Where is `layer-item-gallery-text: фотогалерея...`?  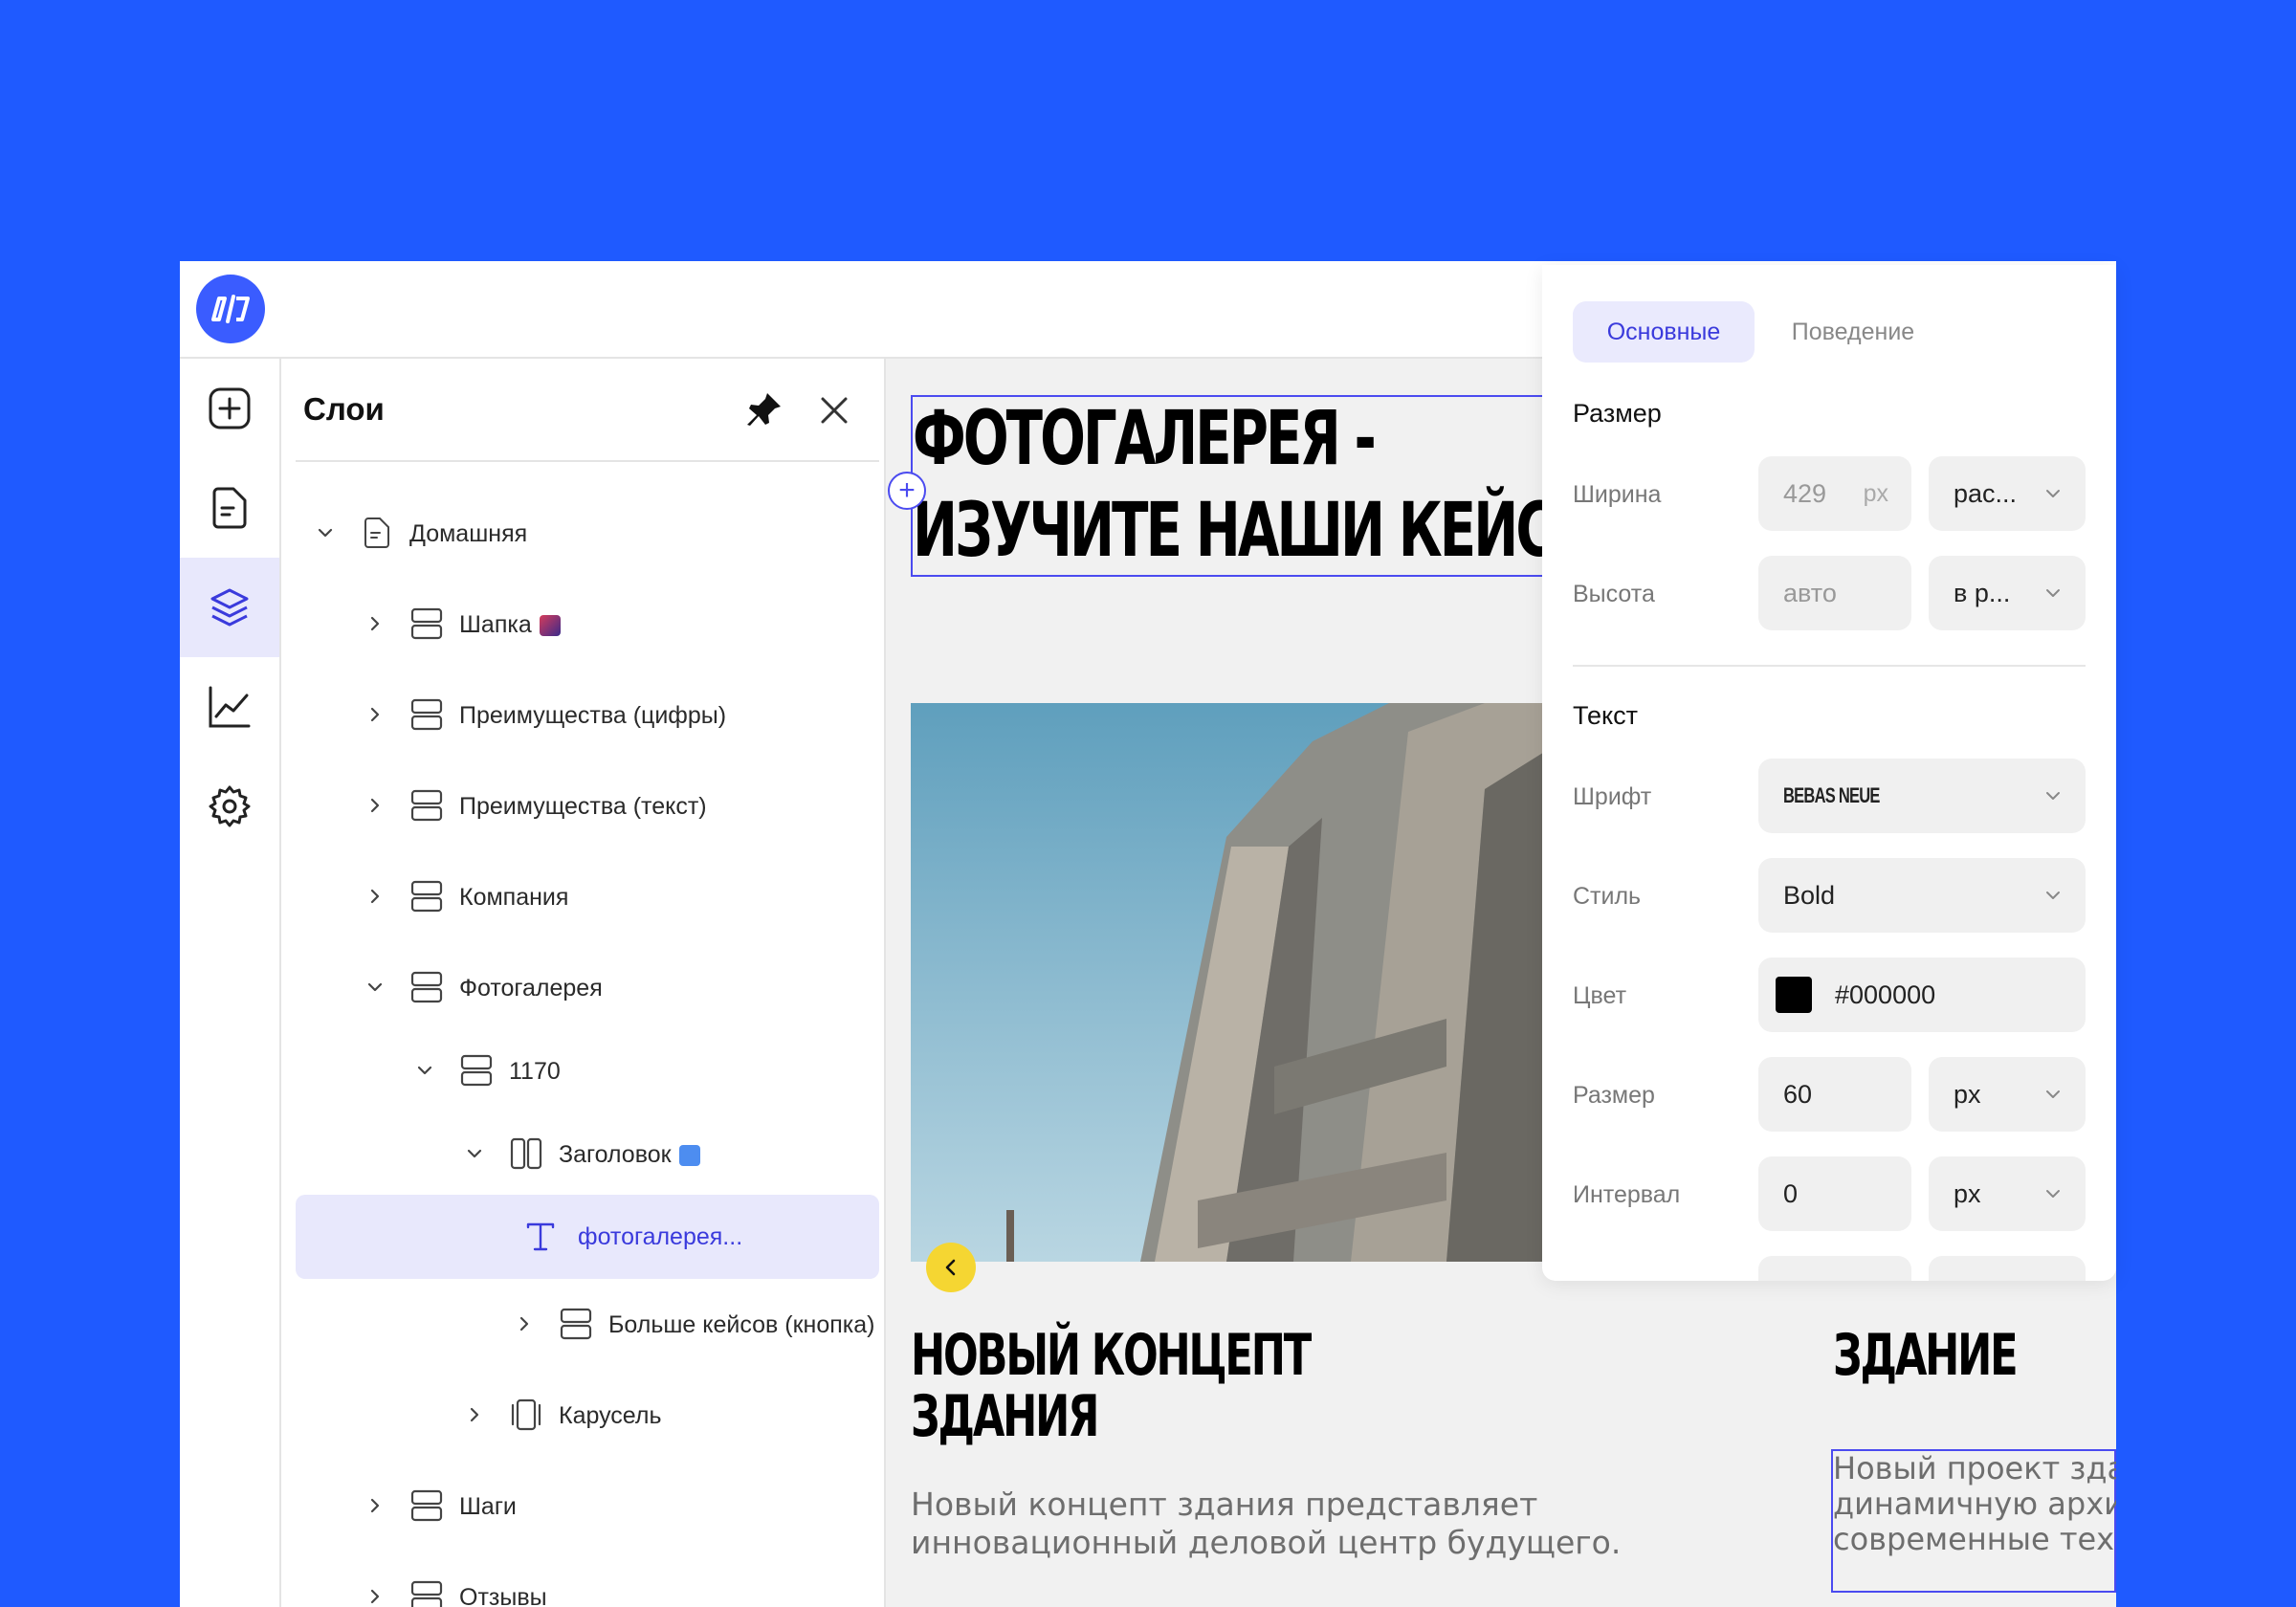 layer-item-gallery-text: фотогалерея... is located at coordinates (588, 1237).